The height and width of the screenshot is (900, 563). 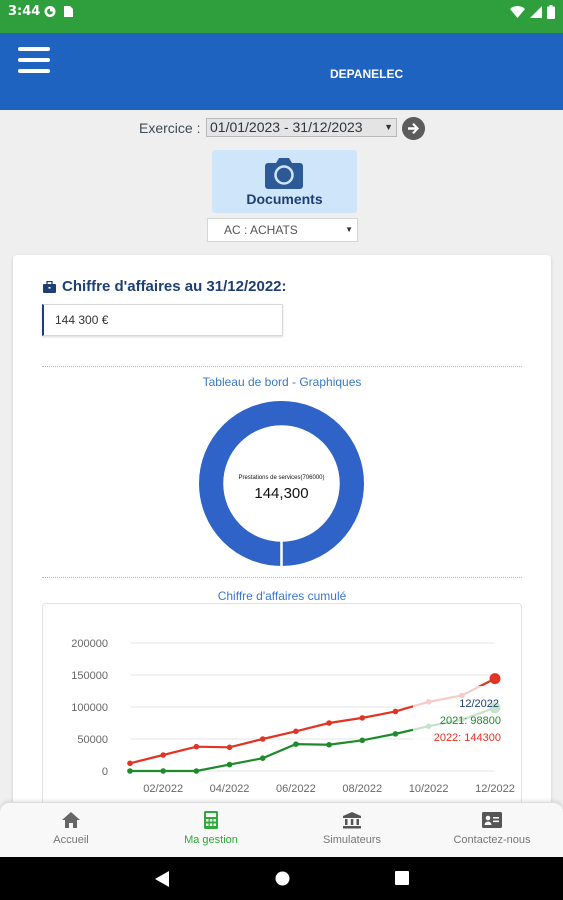 What do you see at coordinates (281, 478) in the screenshot?
I see `donut-center-label: Prestations de services(706000)` at bounding box center [281, 478].